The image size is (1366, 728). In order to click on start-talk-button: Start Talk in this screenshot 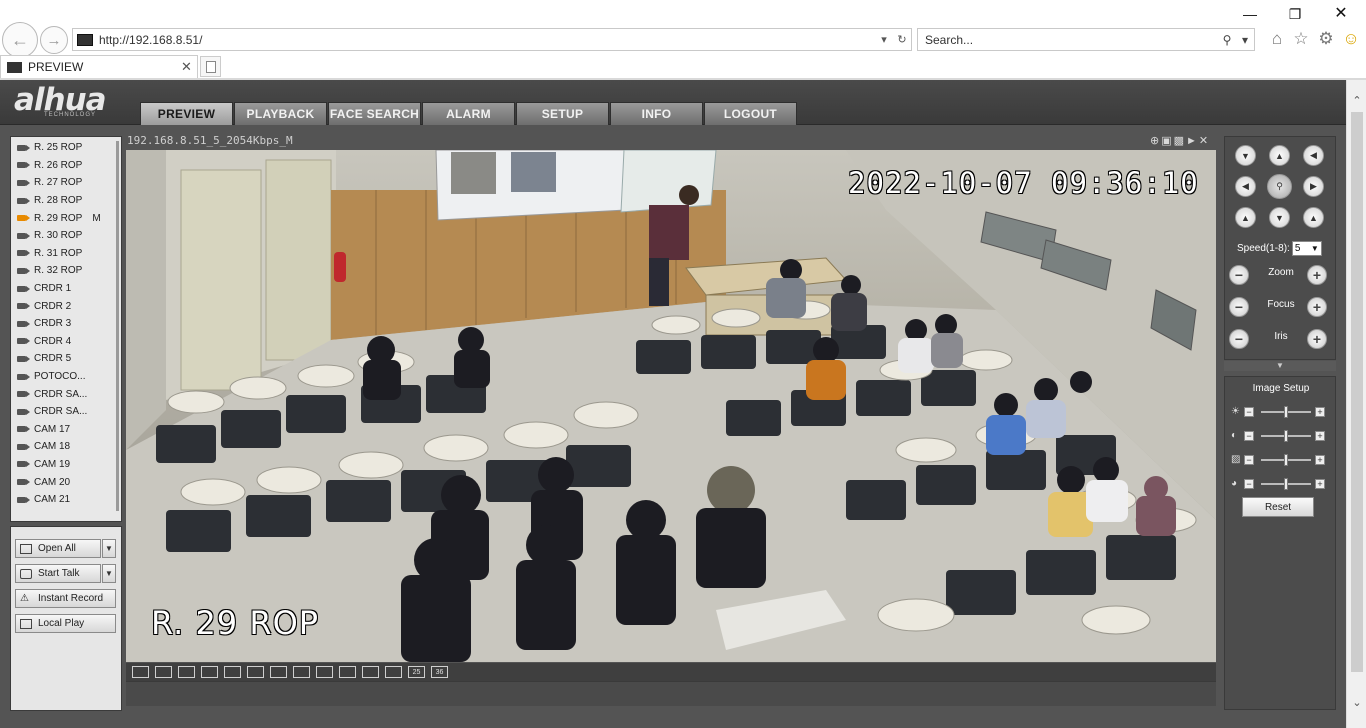, I will do `click(58, 573)`.